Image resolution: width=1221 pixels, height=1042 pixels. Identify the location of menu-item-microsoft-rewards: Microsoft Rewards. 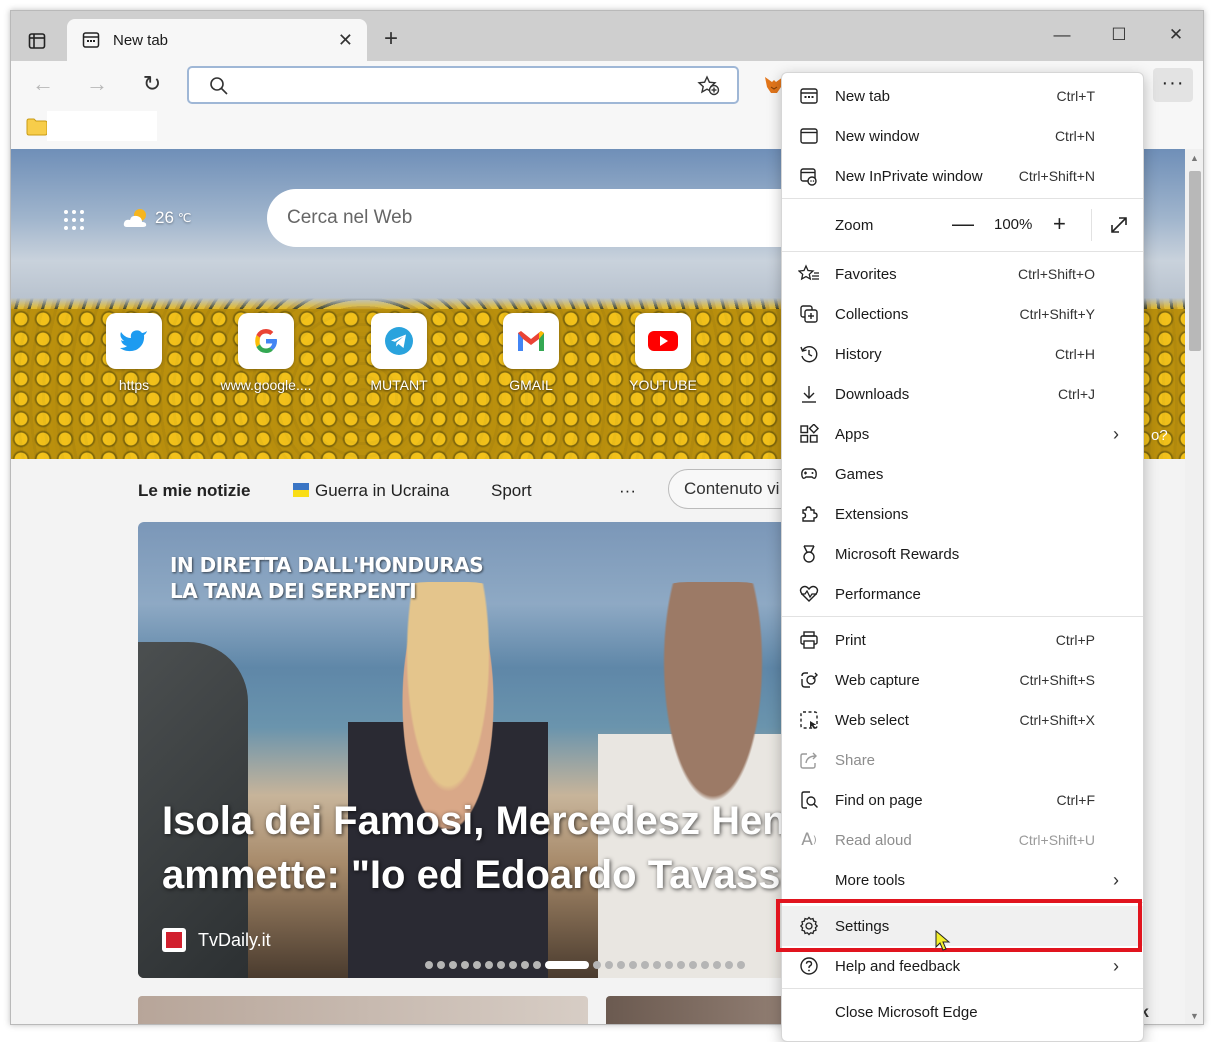
(962, 554).